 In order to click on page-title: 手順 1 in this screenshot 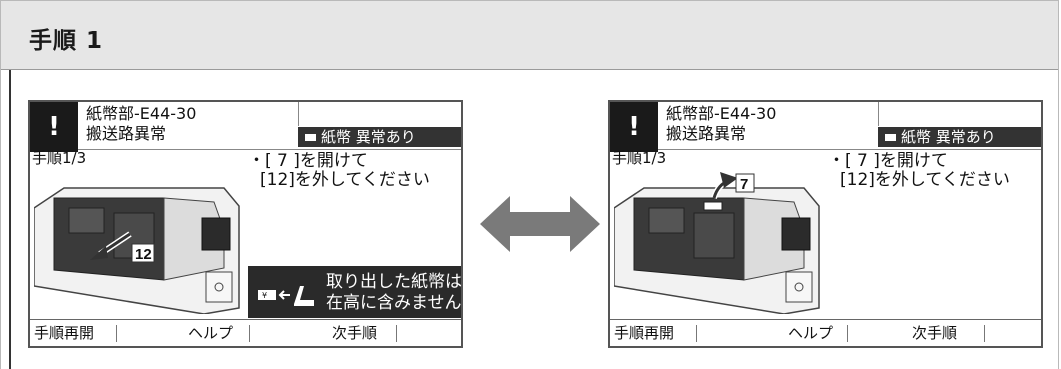, I will do `click(66, 41)`.